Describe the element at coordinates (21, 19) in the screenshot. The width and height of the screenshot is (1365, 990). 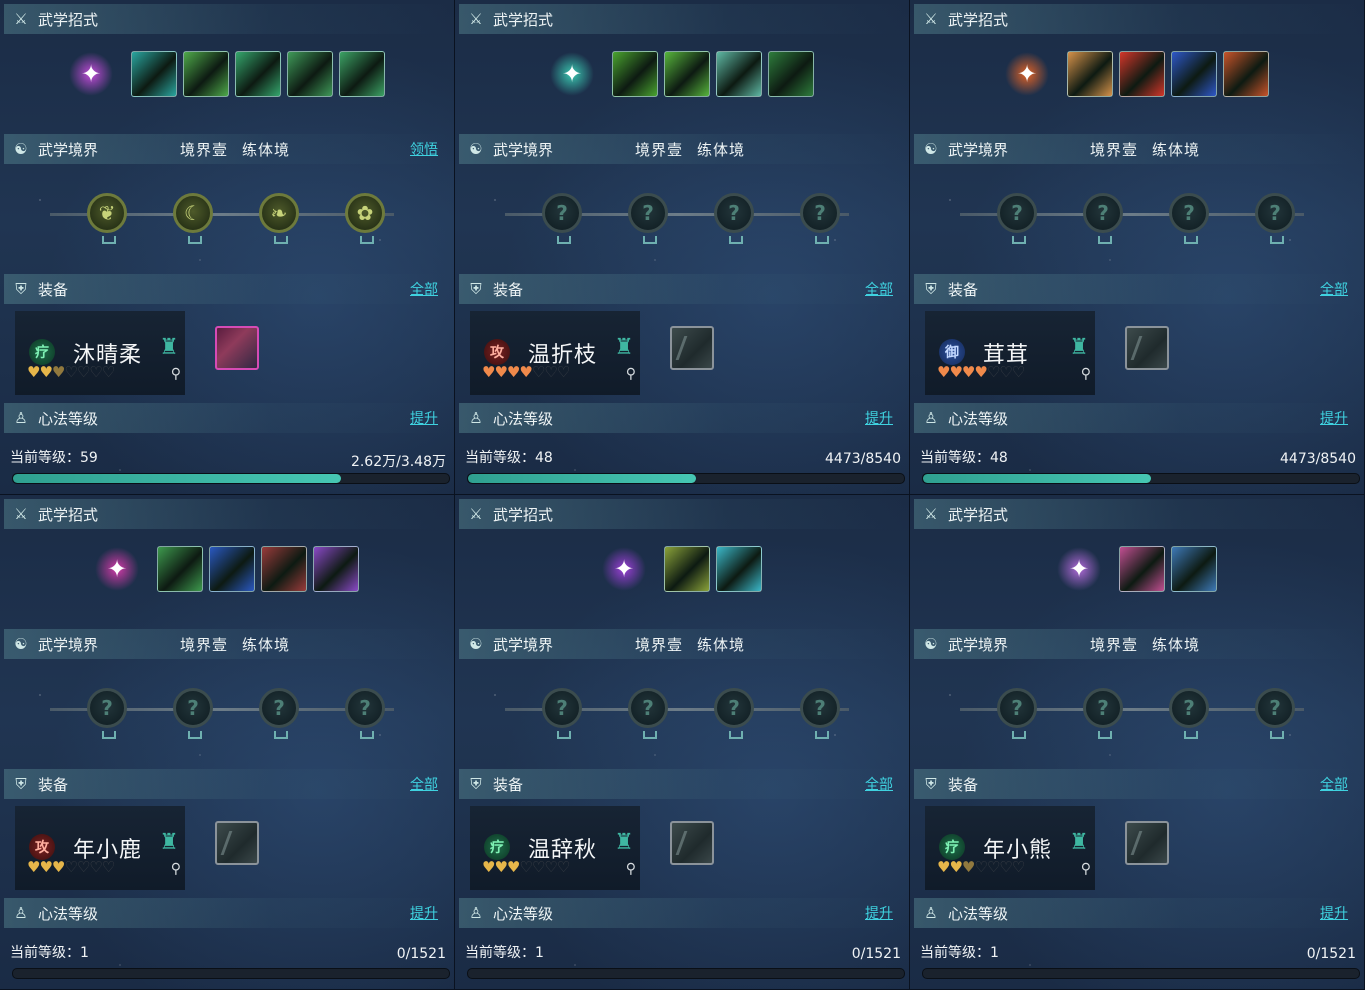
I see `sword-icon: ⚔` at that location.